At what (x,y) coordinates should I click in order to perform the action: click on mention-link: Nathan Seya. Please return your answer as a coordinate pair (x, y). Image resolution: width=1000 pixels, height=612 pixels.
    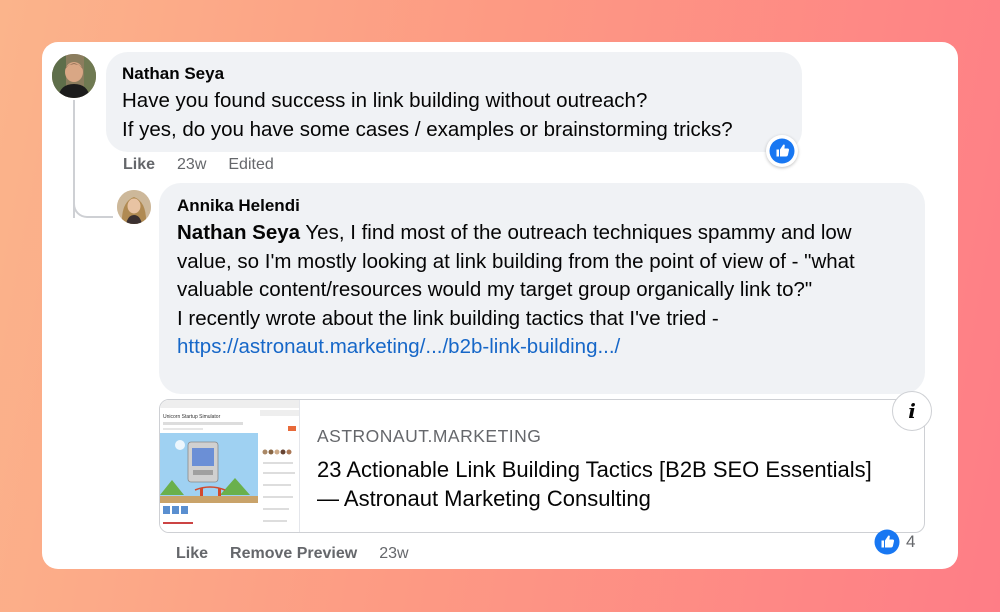
    Looking at the image, I should click on (238, 232).